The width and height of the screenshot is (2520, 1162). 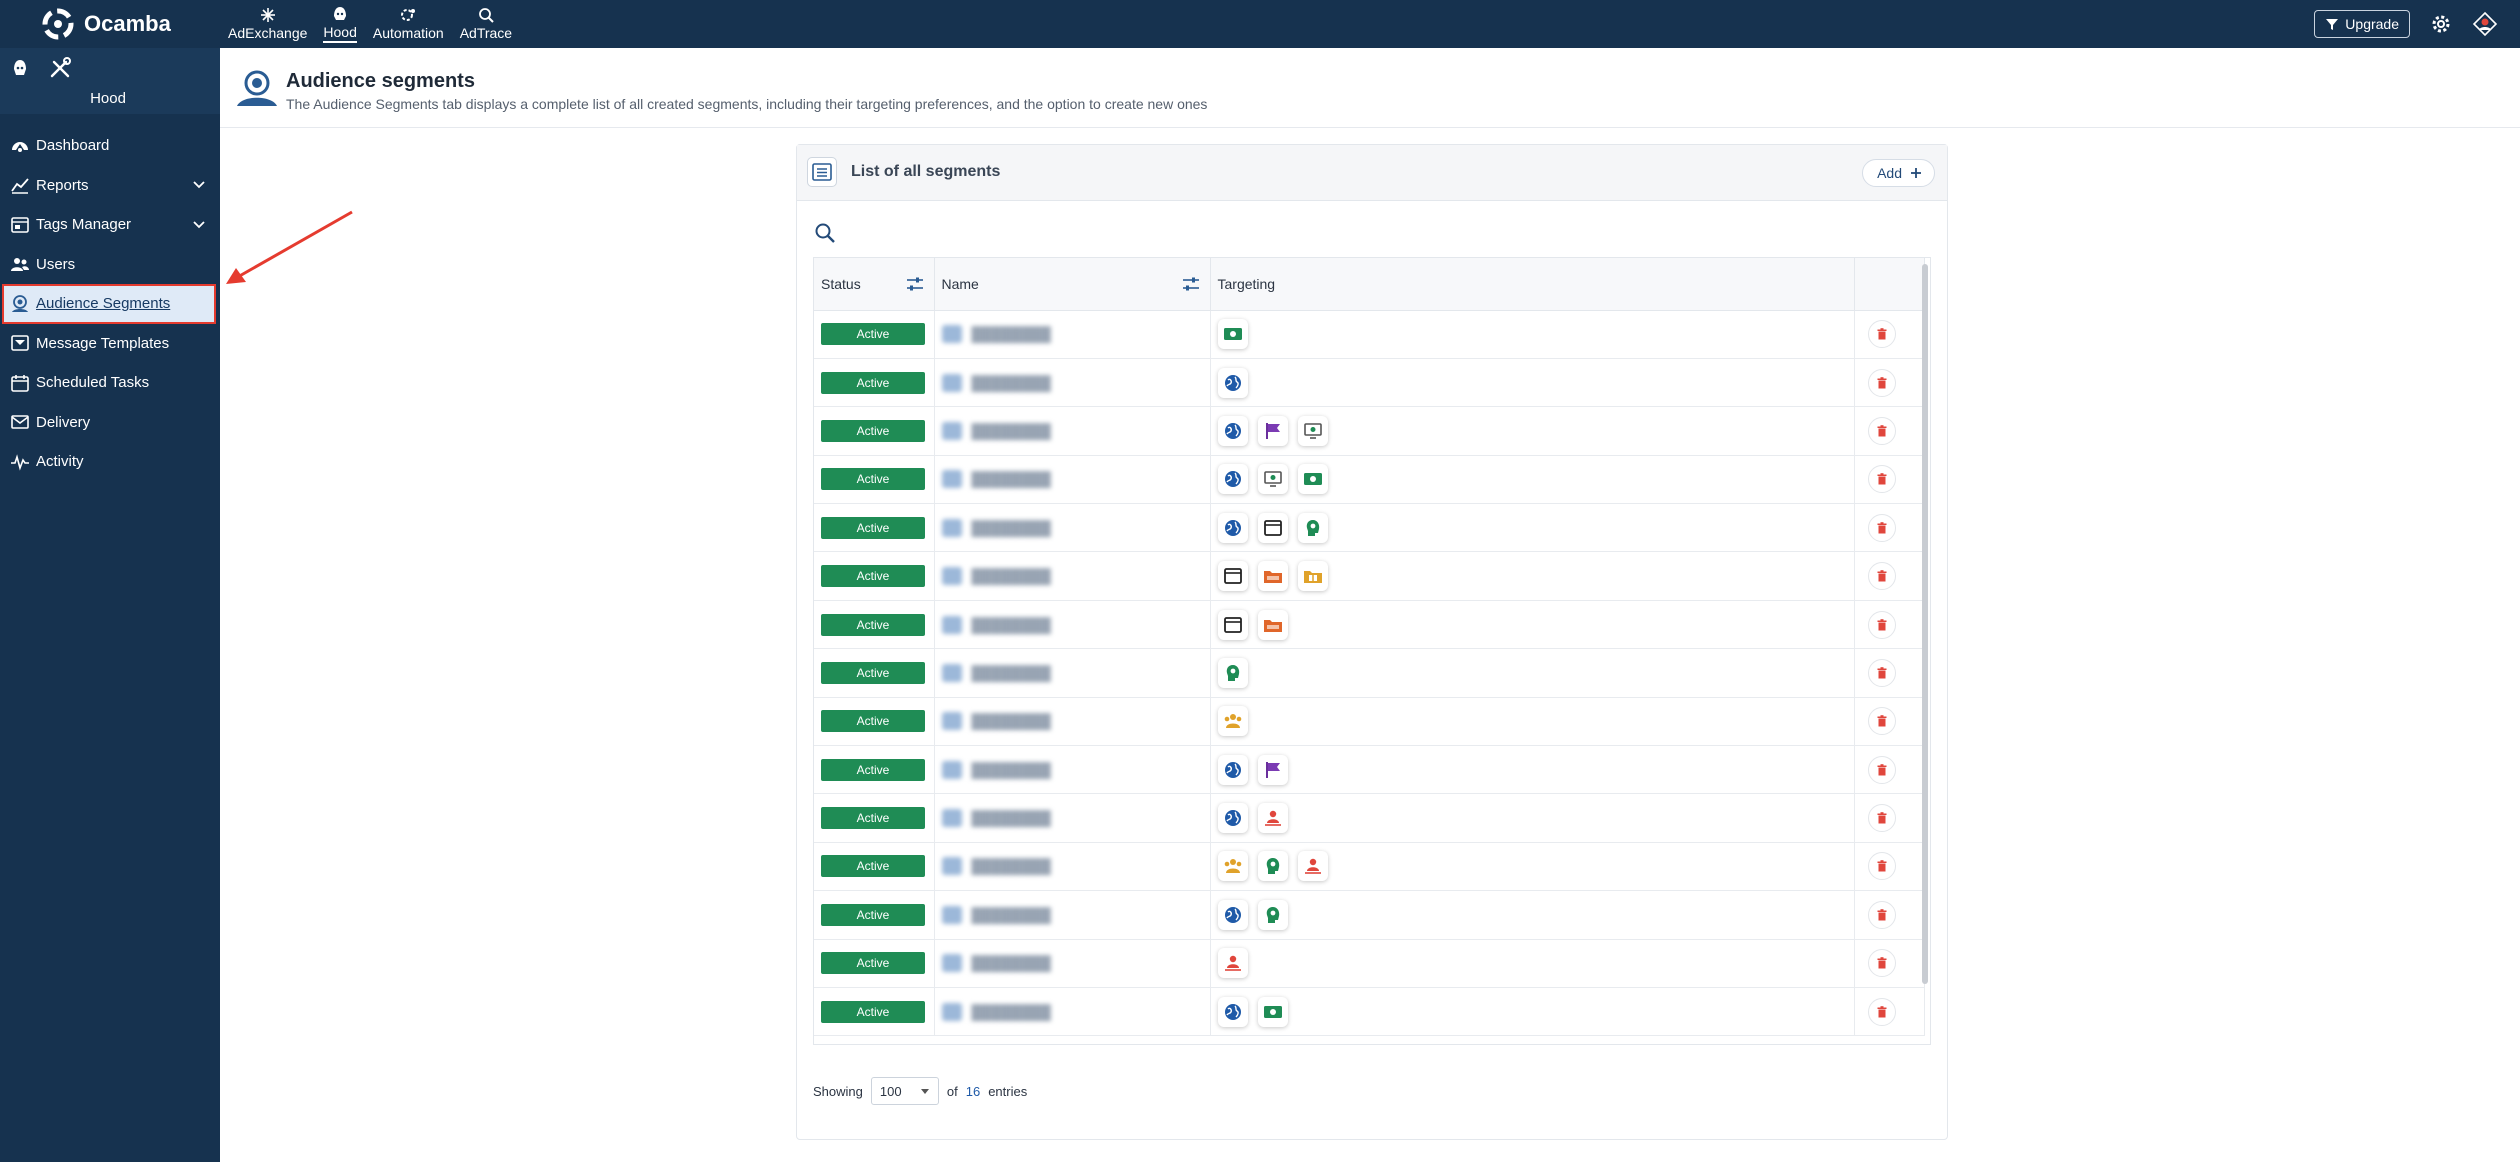 What do you see at coordinates (2362, 24) in the screenshot?
I see `upgrade-button: Upgrade` at bounding box center [2362, 24].